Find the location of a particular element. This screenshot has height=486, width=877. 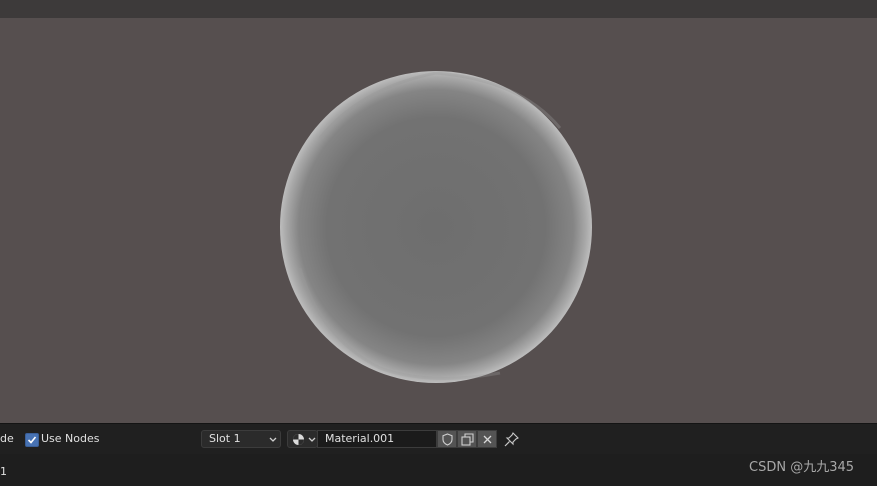

fake-user-button is located at coordinates (447, 439).